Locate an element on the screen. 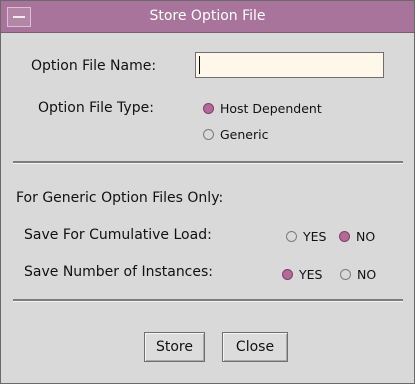 The image size is (415, 384). radio-cumulative-yes: YES is located at coordinates (306, 236).